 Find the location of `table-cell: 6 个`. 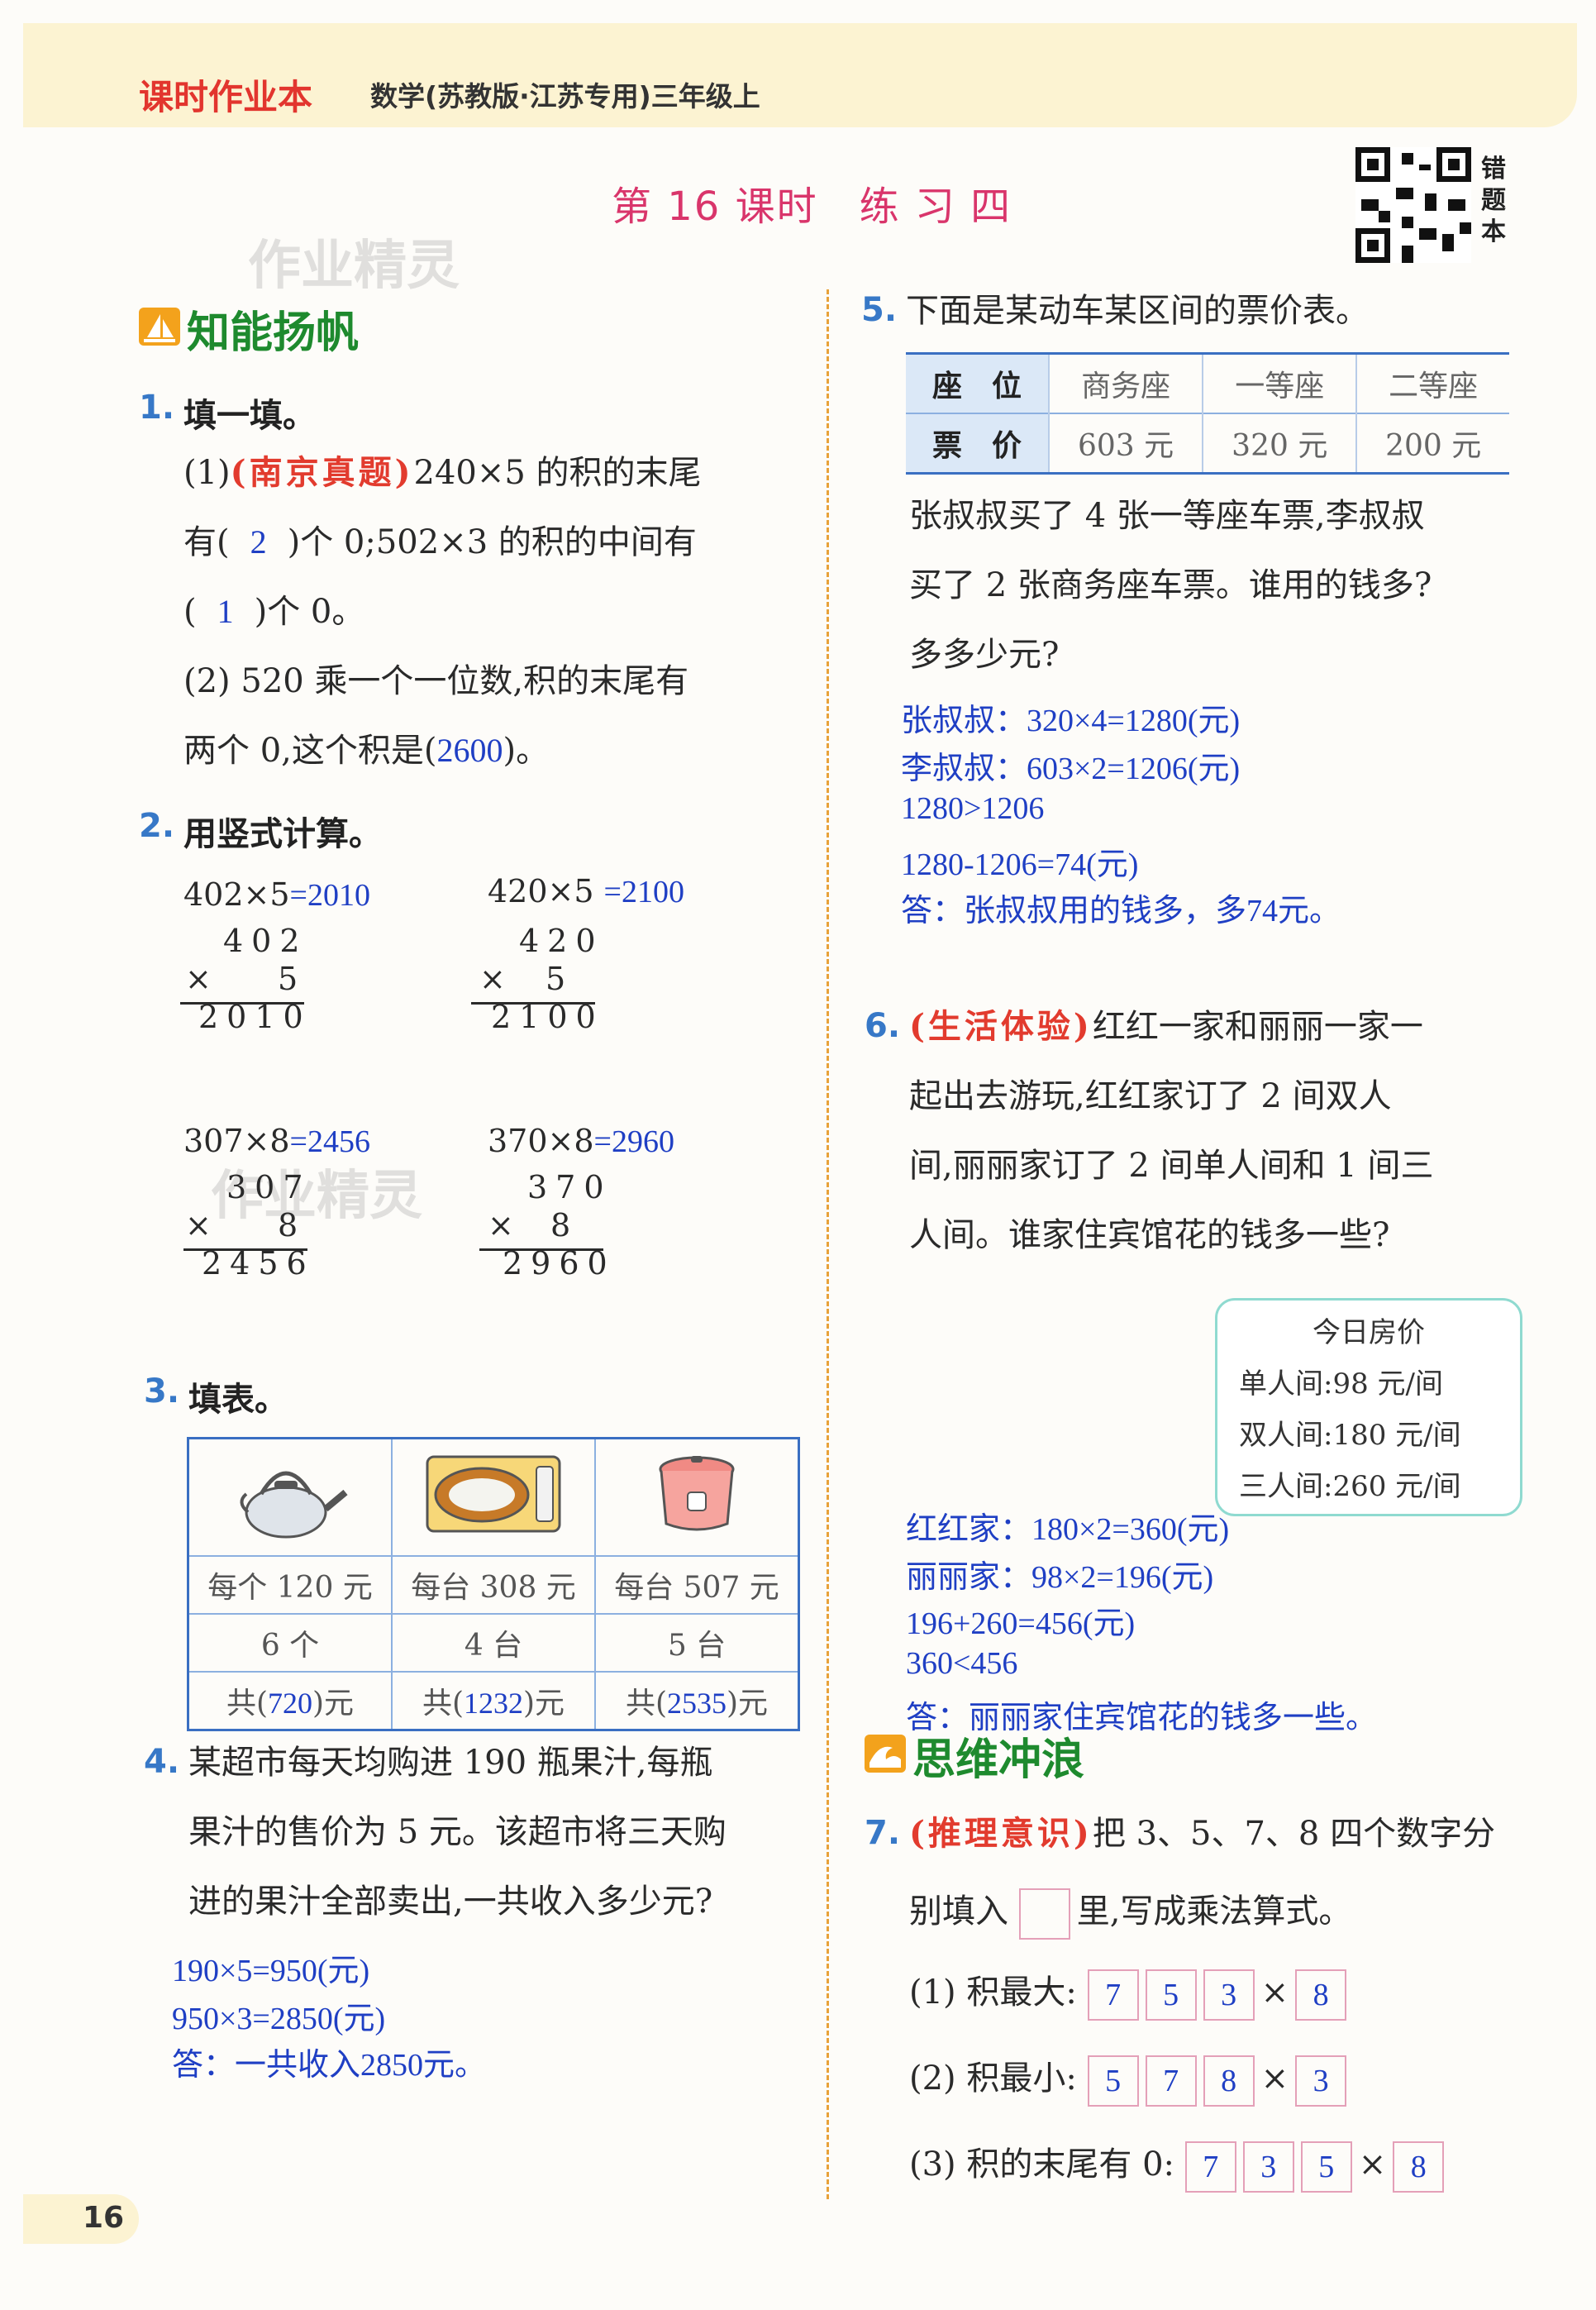

table-cell: 6 个 is located at coordinates (290, 1643).